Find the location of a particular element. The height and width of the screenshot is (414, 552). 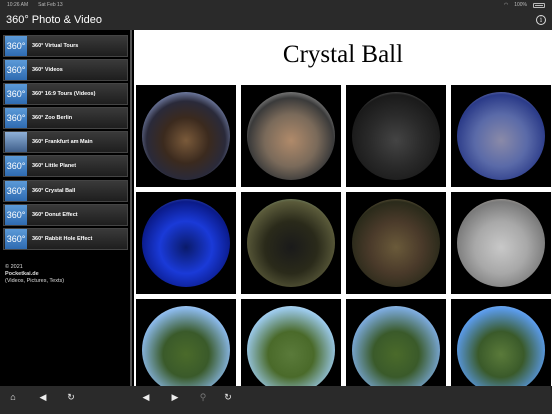

info-icon: i is located at coordinates (541, 20).